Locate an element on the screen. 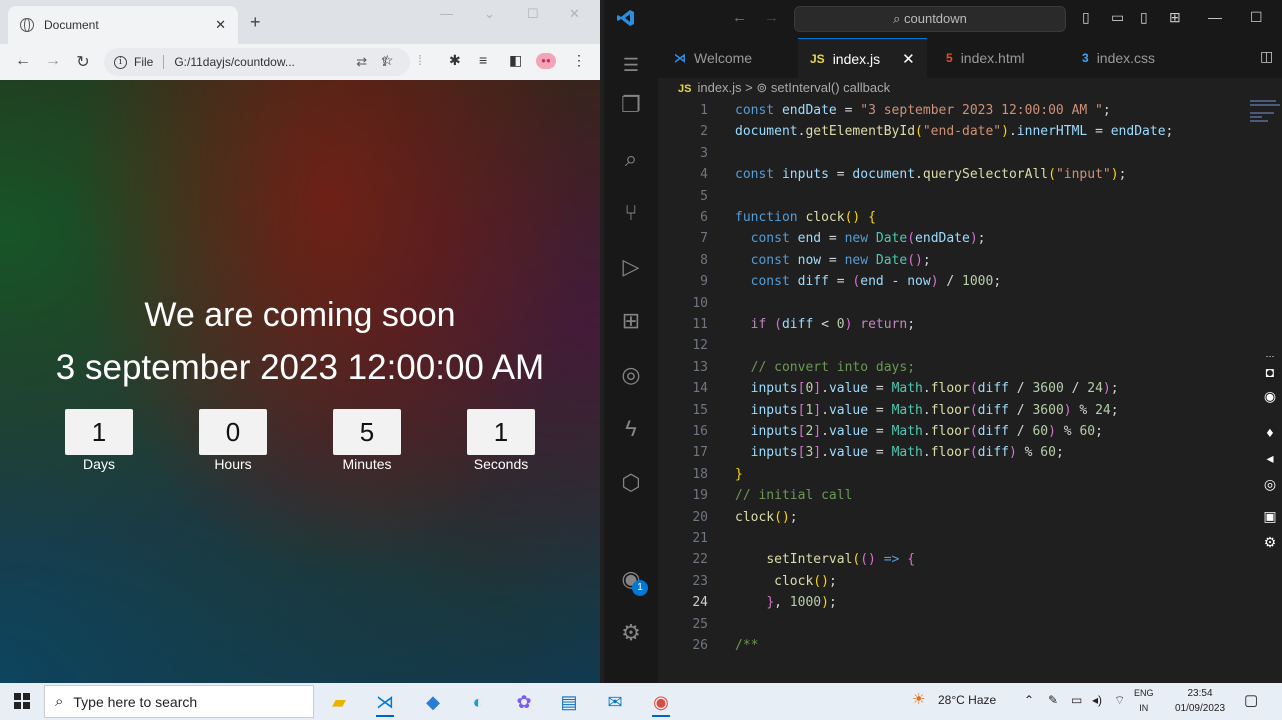 This screenshot has width=1282, height=720. explorer-icon: ❐ is located at coordinates (631, 105).